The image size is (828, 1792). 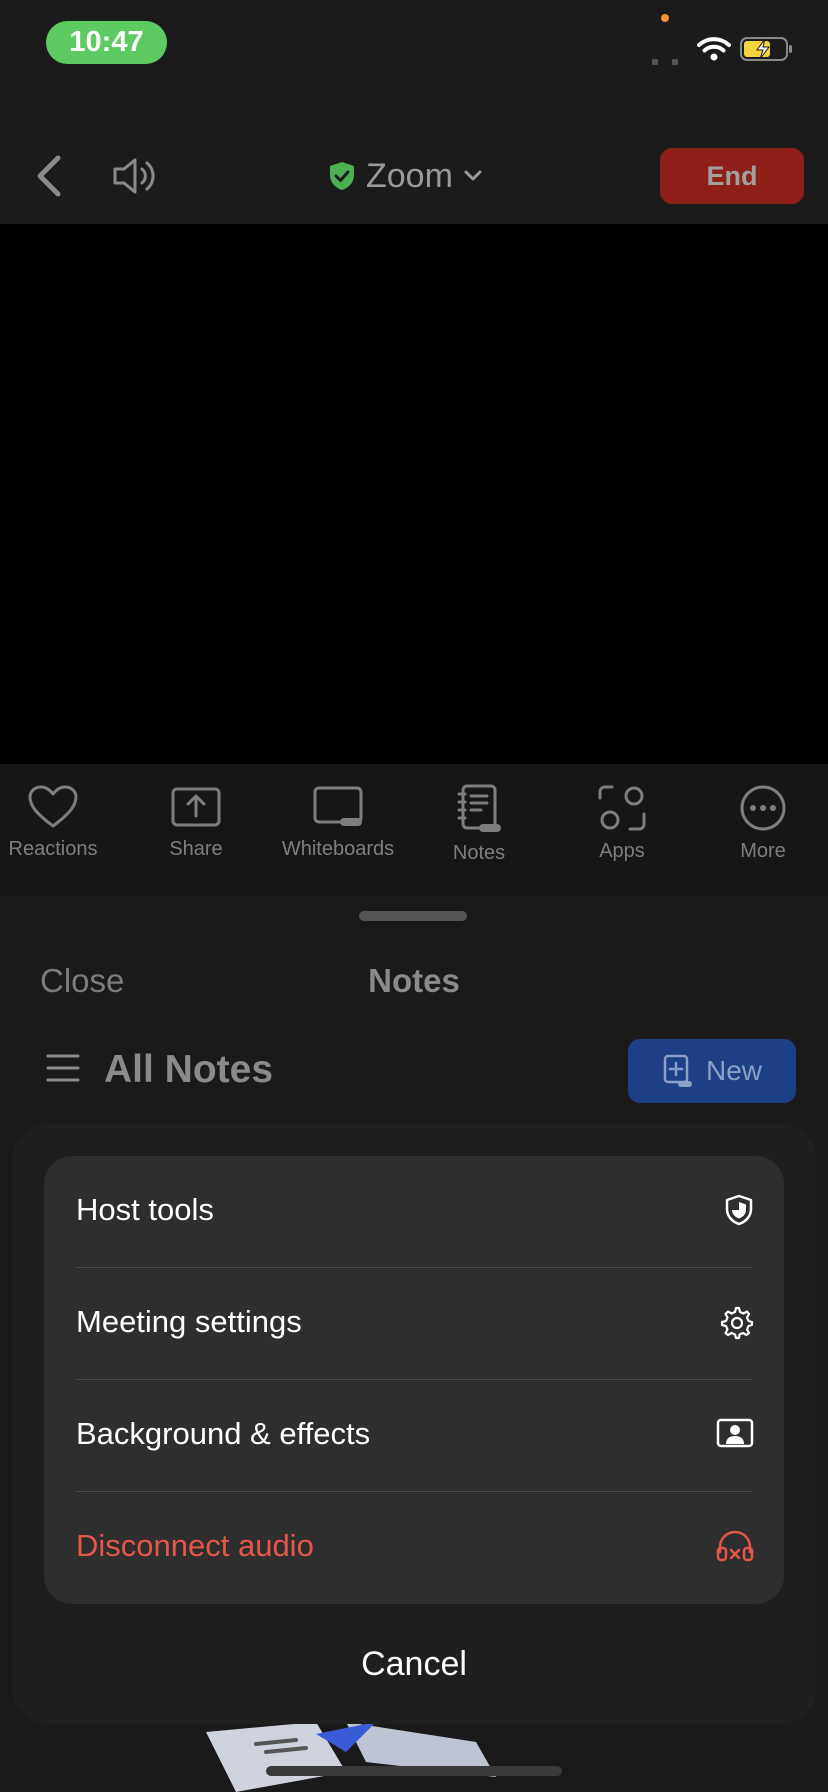 I want to click on signal-icon, so click(x=672, y=61).